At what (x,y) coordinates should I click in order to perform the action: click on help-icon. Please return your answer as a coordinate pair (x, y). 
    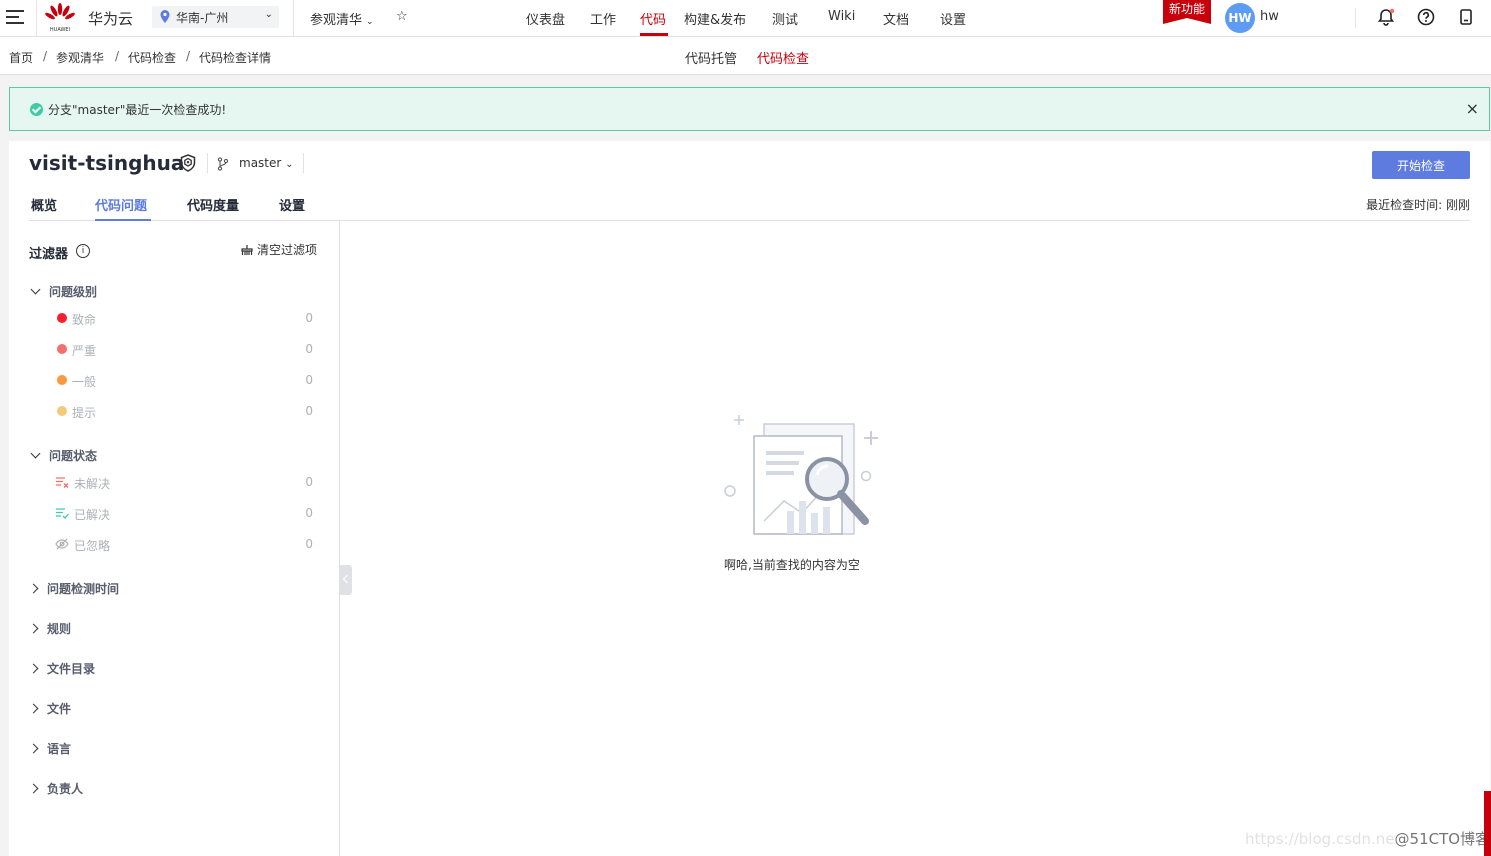
    Looking at the image, I should click on (1426, 17).